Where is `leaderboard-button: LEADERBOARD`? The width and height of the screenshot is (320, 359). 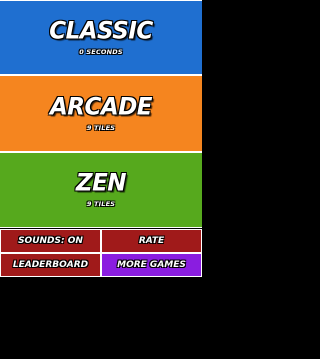 leaderboard-button: LEADERBOARD is located at coordinates (50, 265).